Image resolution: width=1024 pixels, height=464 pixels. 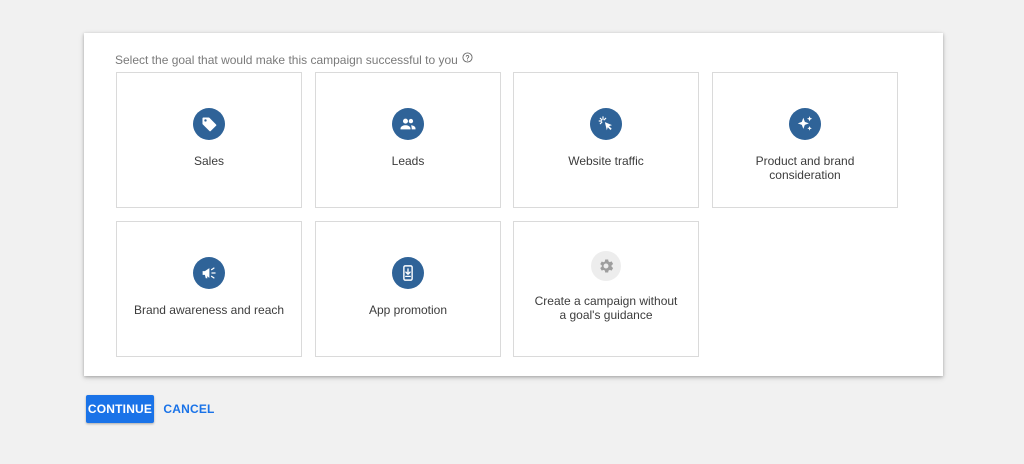 What do you see at coordinates (209, 161) in the screenshot?
I see `goal-label: Sales` at bounding box center [209, 161].